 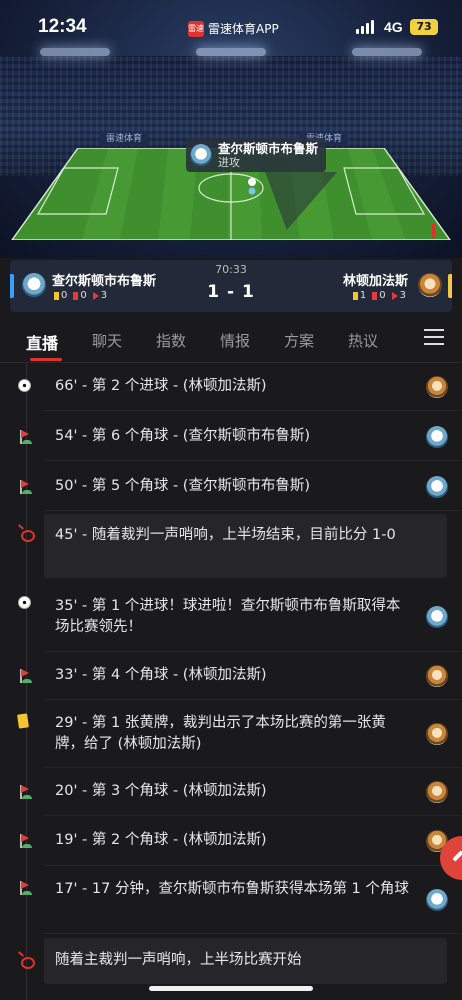 I want to click on event-item: 54' - 第 6 个角球 - (查尔斯顿市布鲁斯), so click(x=231, y=436).